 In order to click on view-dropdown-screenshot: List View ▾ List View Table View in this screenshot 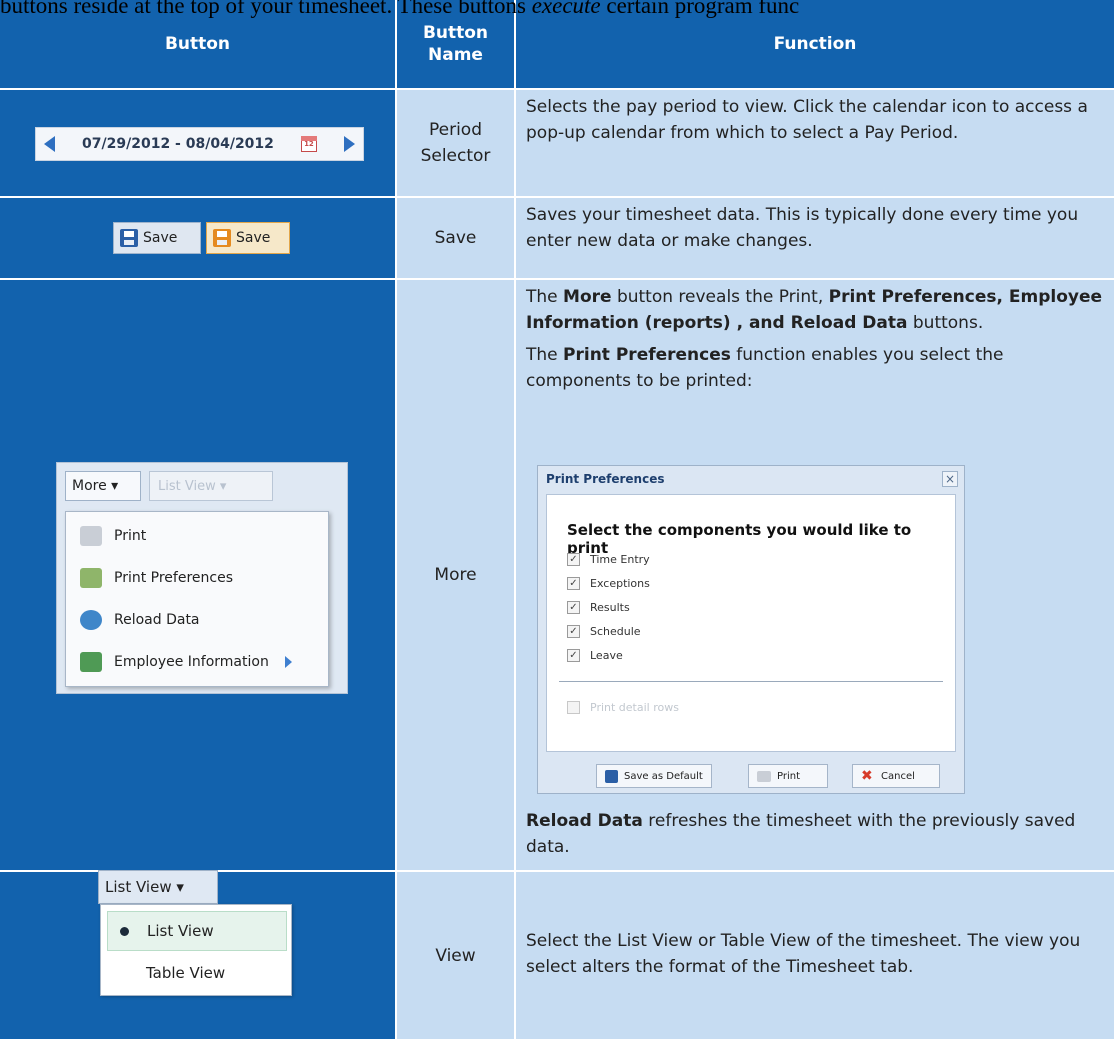, I will do `click(197, 955)`.